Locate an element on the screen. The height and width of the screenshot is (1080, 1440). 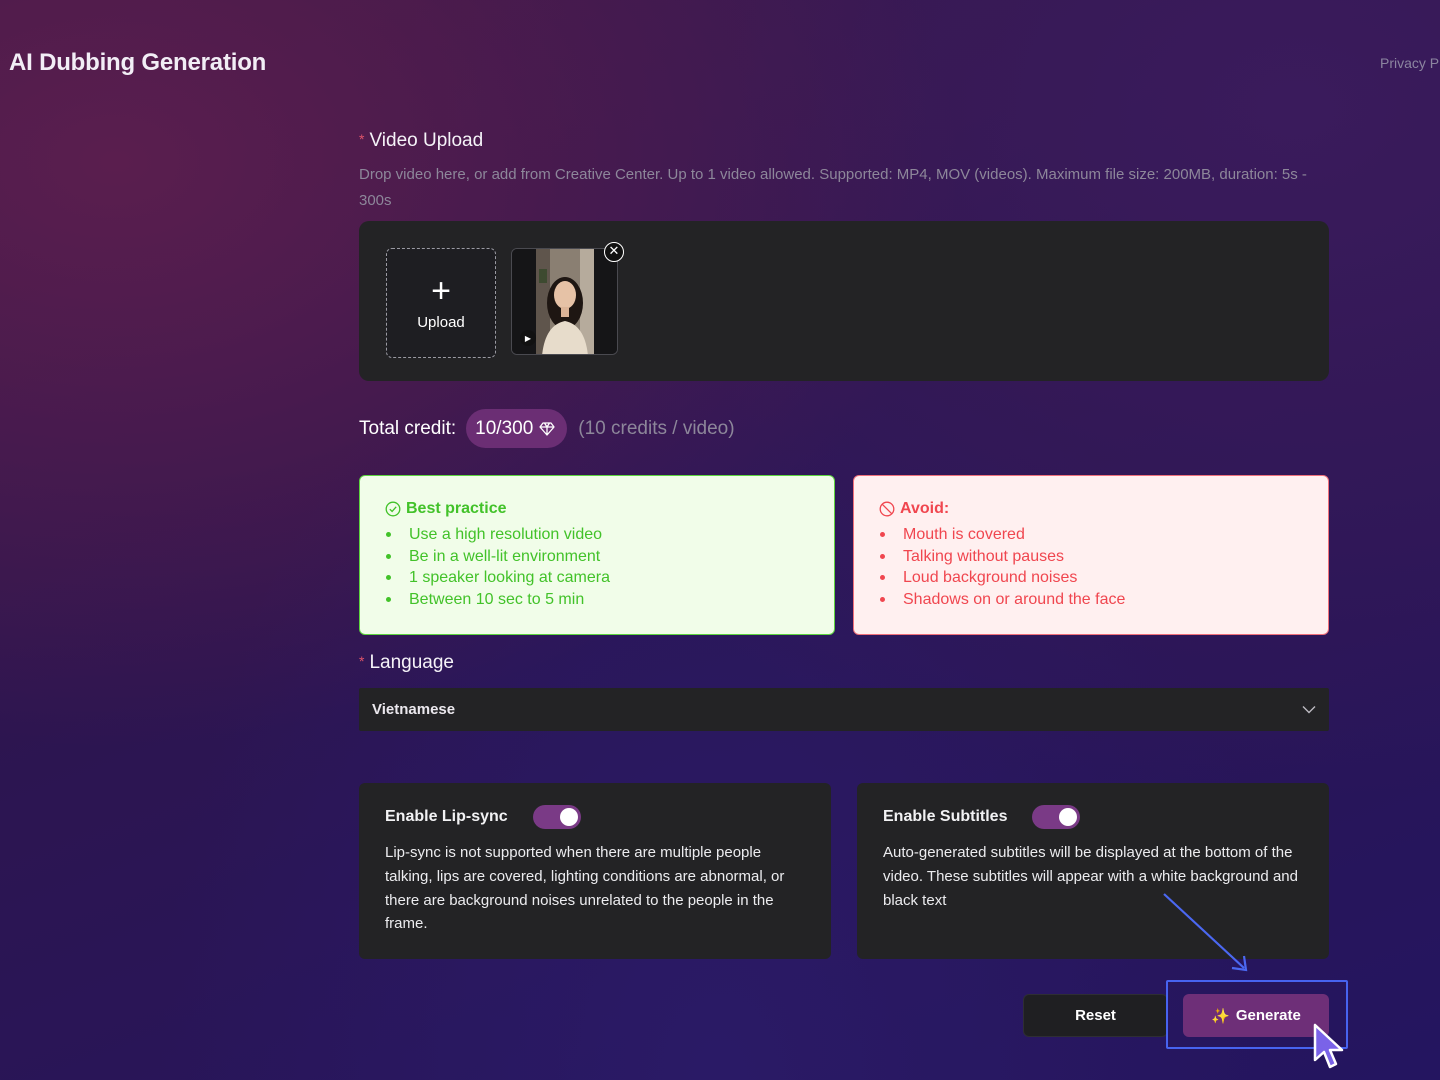
page-title: AI Dubbing Generation is located at coordinates (138, 62).